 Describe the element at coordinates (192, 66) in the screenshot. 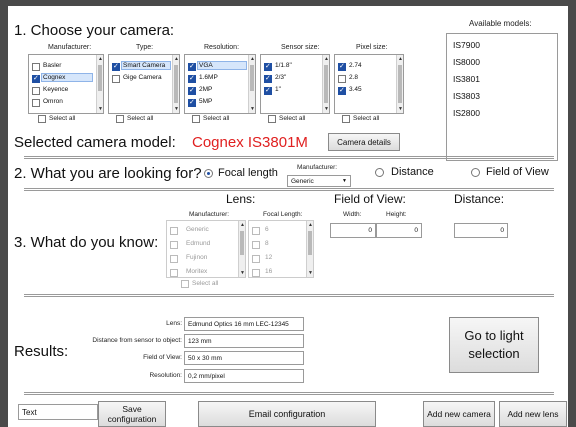

I see `resolution-checkbox-vga` at that location.